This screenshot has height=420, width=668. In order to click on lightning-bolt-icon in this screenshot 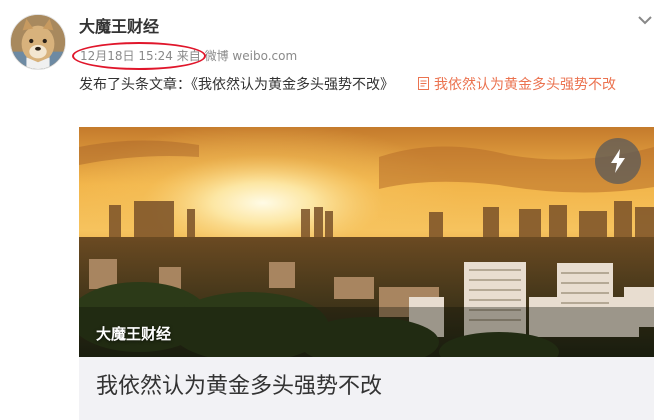, I will do `click(618, 161)`.